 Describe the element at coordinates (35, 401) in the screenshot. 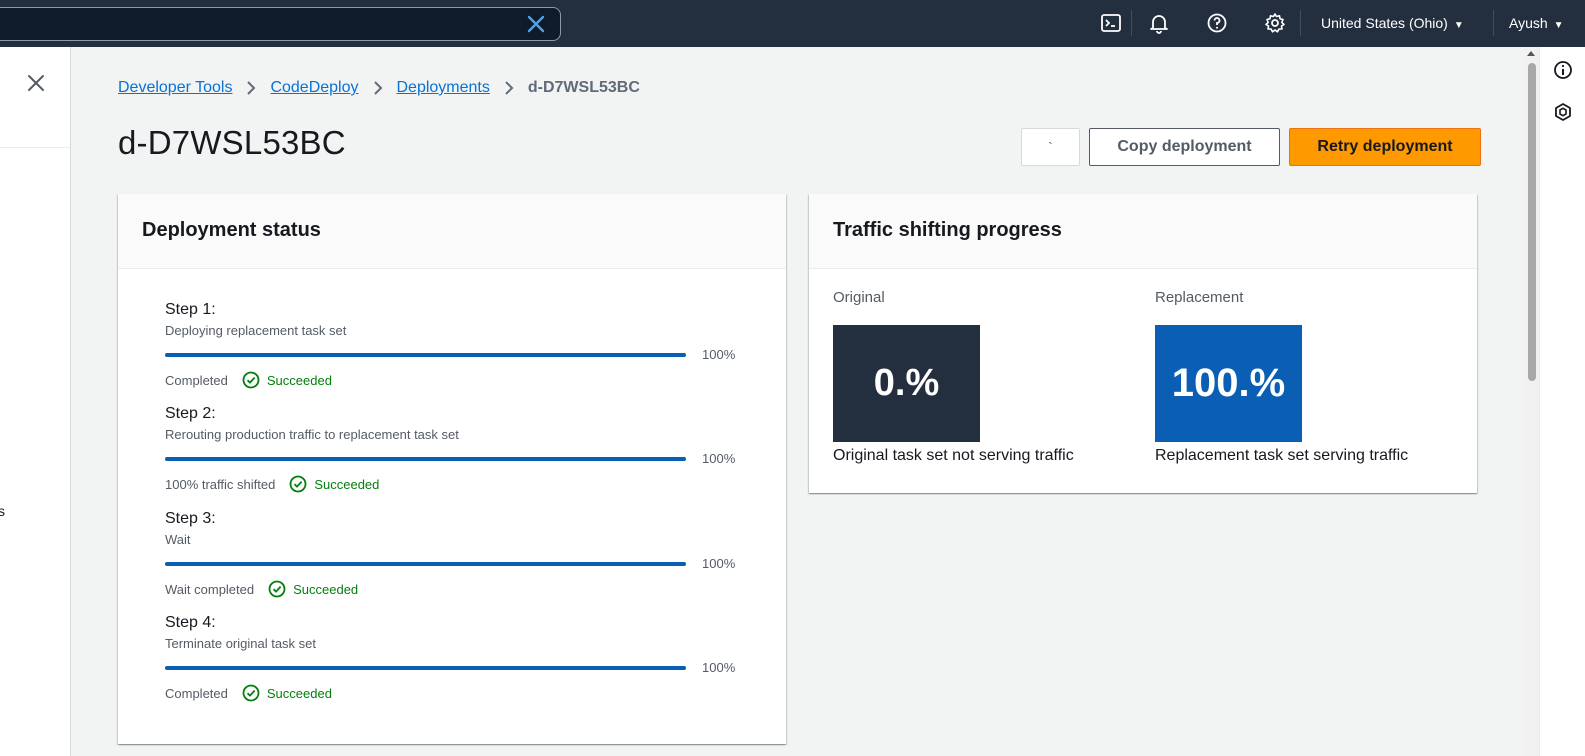

I see `side-navigation: s` at that location.